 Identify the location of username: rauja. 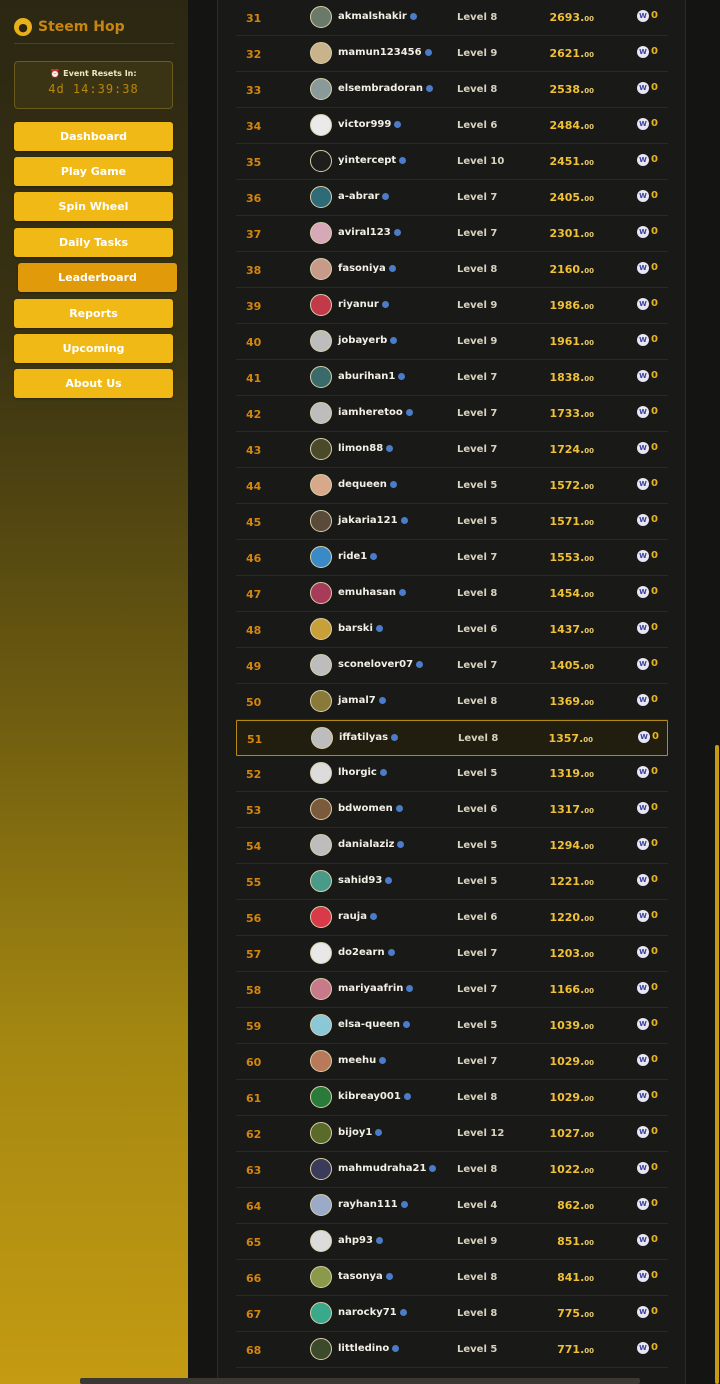
(352, 916).